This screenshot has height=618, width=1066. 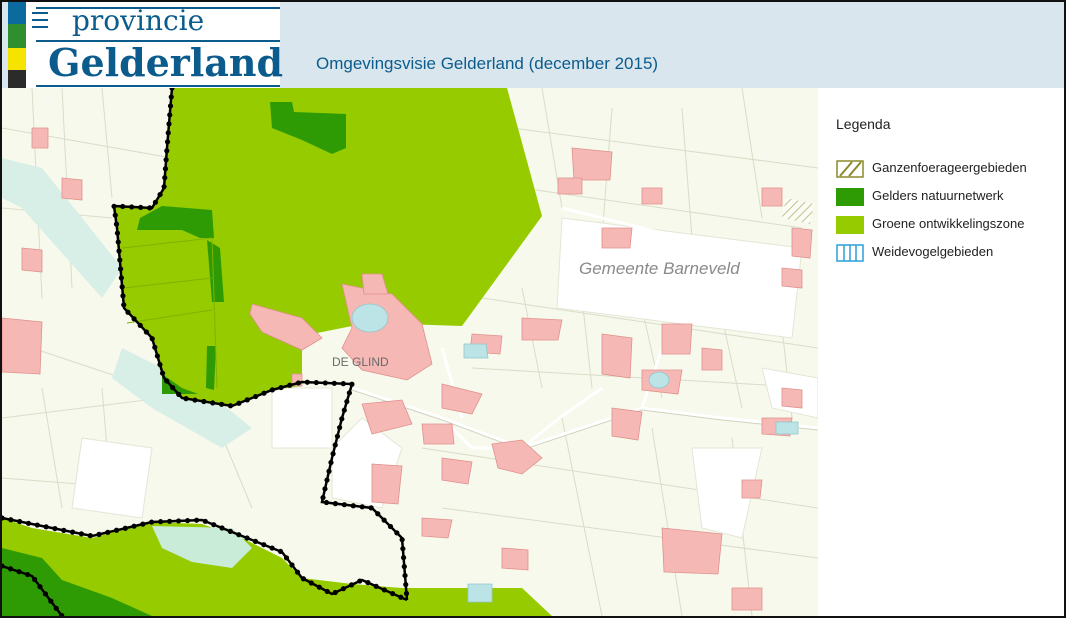 I want to click on province-logo: provincie Gelderland, so click(x=145, y=45).